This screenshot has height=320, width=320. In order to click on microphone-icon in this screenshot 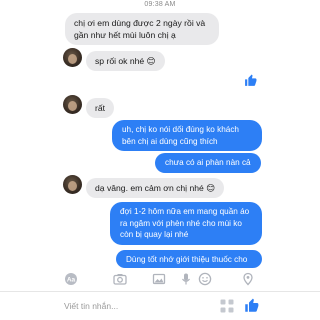, I will do `click(186, 279)`.